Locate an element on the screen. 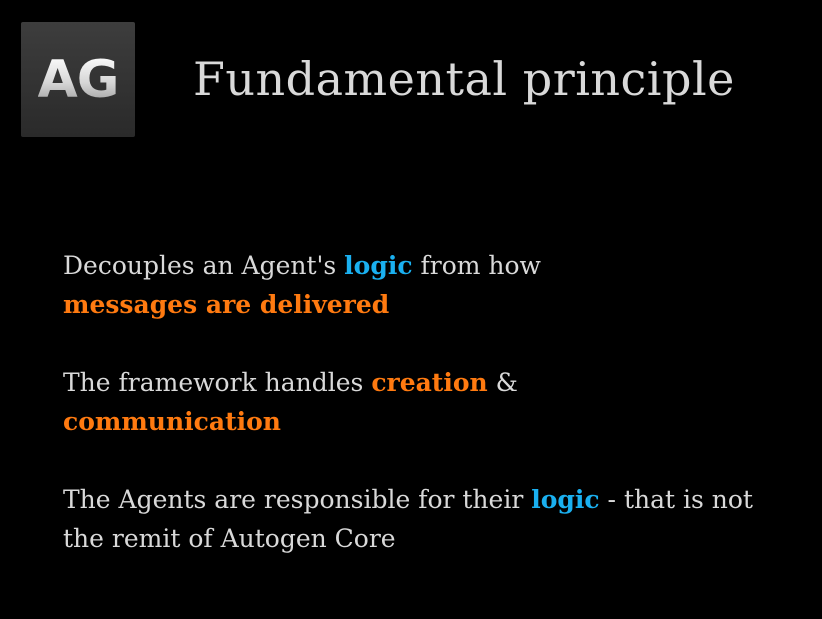 Image resolution: width=822 pixels, height=619 pixels. highlight-creation: creation is located at coordinates (429, 382).